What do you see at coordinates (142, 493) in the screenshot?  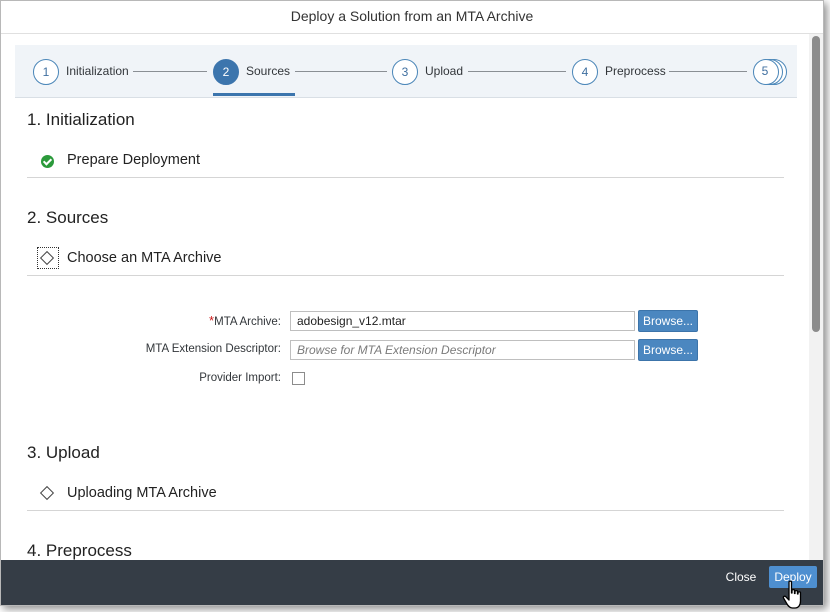 I see `task-label: Uploading MTA Archive` at bounding box center [142, 493].